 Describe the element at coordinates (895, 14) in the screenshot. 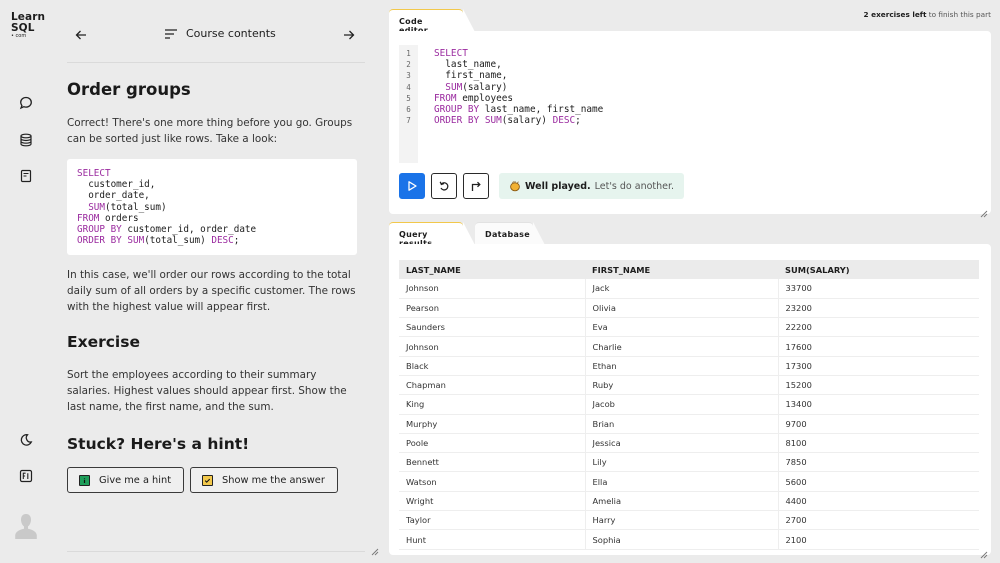

I see `exercises-left-count: 2 exercises left` at that location.